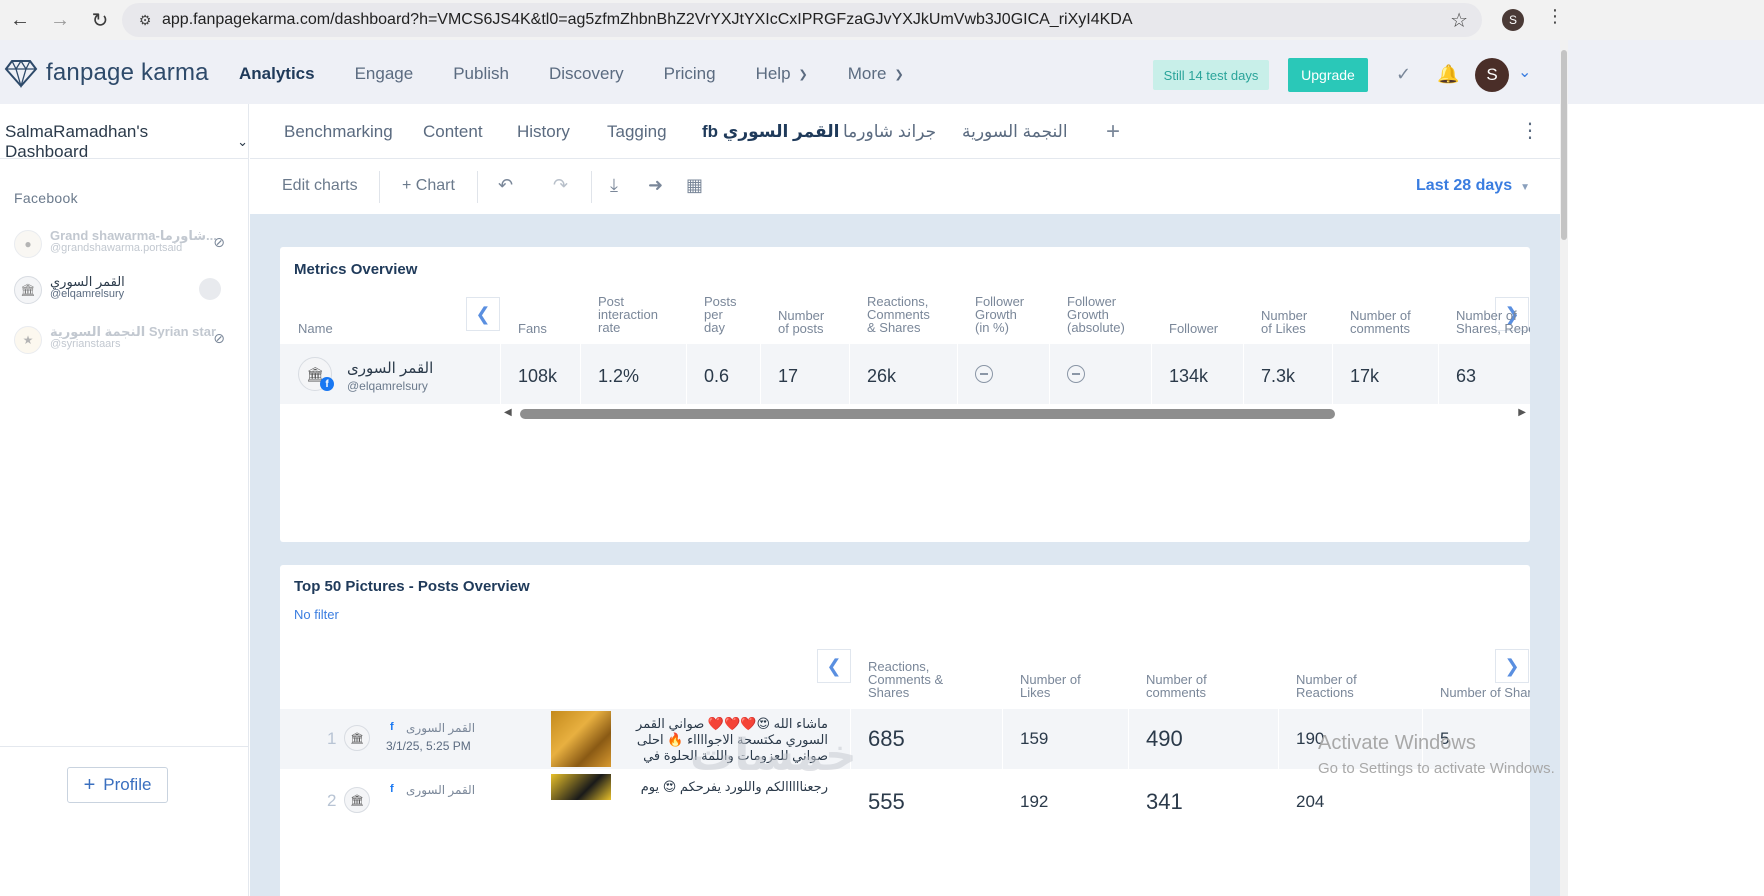  What do you see at coordinates (320, 186) in the screenshot?
I see `edit-charts-button: Edit charts` at bounding box center [320, 186].